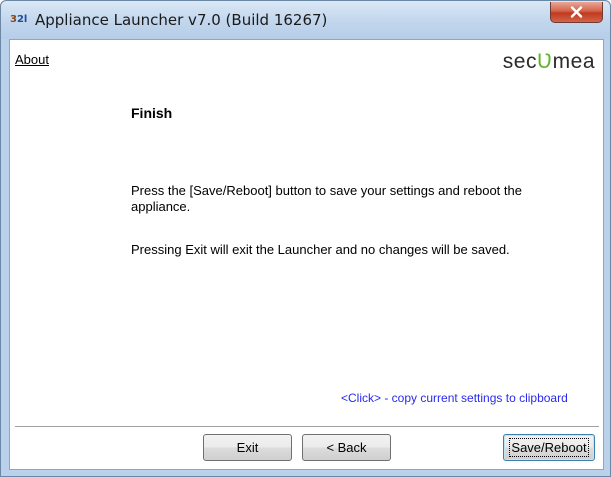 The height and width of the screenshot is (477, 611). What do you see at coordinates (19, 19) in the screenshot?
I see `app-icon: 32l` at bounding box center [19, 19].